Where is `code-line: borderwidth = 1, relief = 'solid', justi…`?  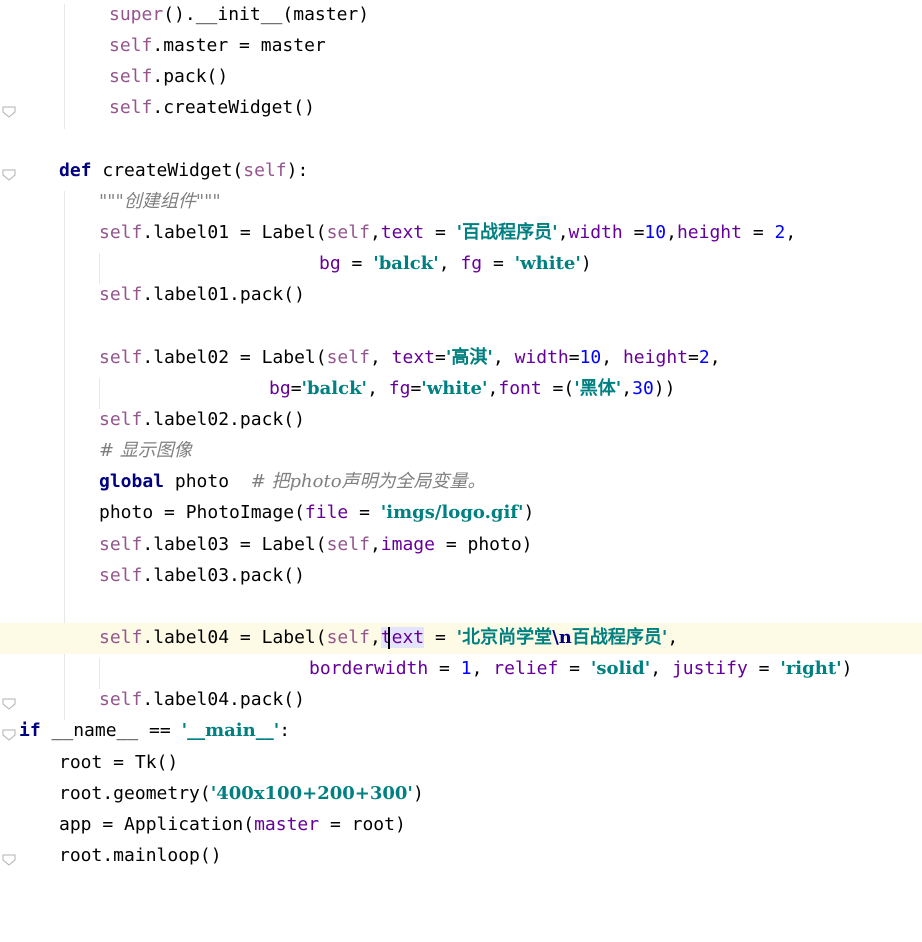 code-line: borderwidth = 1, relief = 'solid', justi… is located at coordinates (461, 669).